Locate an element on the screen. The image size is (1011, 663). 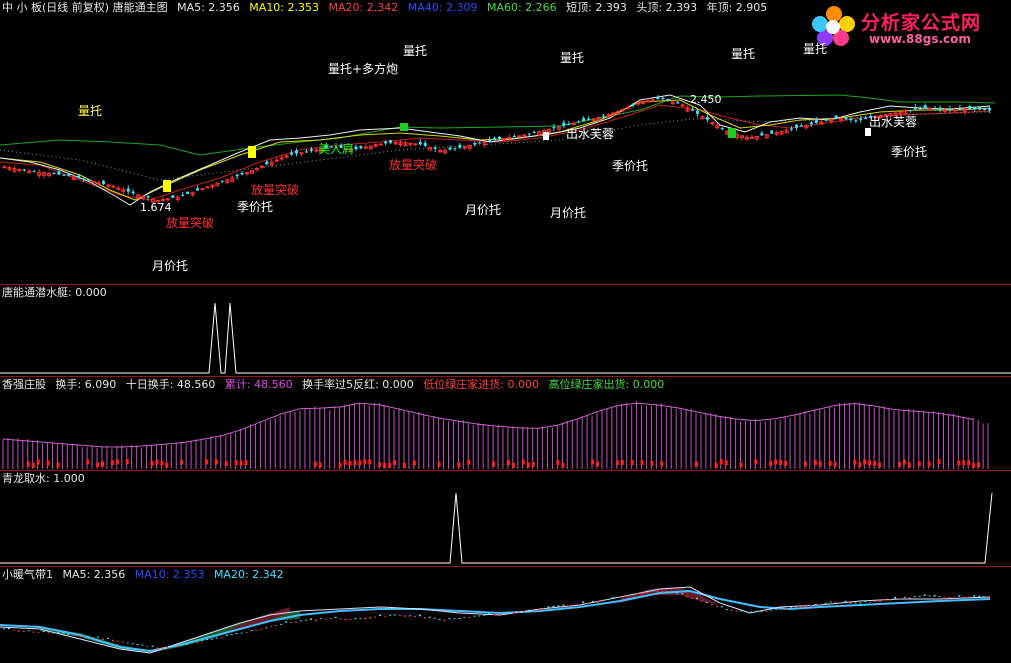
signal-block-green is located at coordinates (404, 127).